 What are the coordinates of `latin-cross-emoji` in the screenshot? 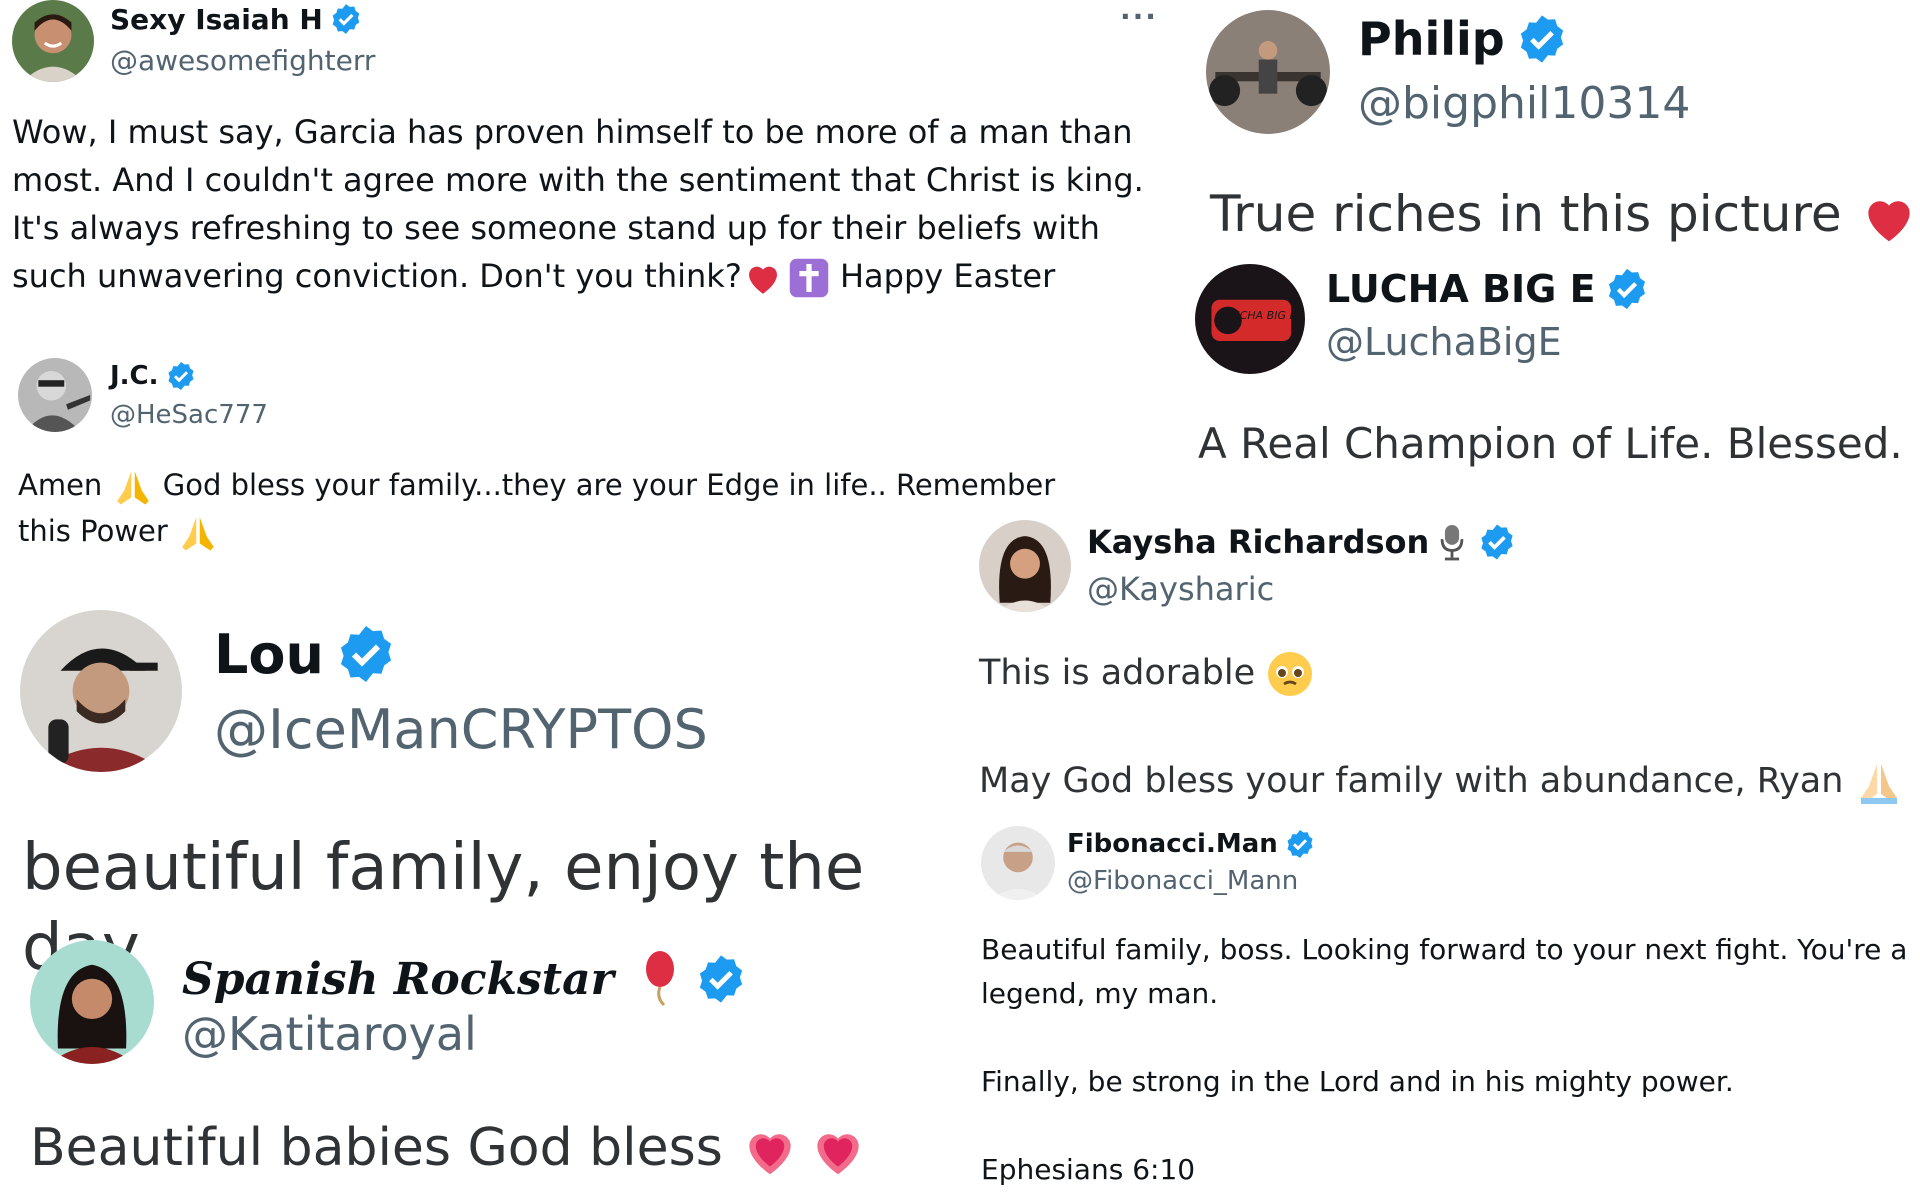 It's located at (809, 278).